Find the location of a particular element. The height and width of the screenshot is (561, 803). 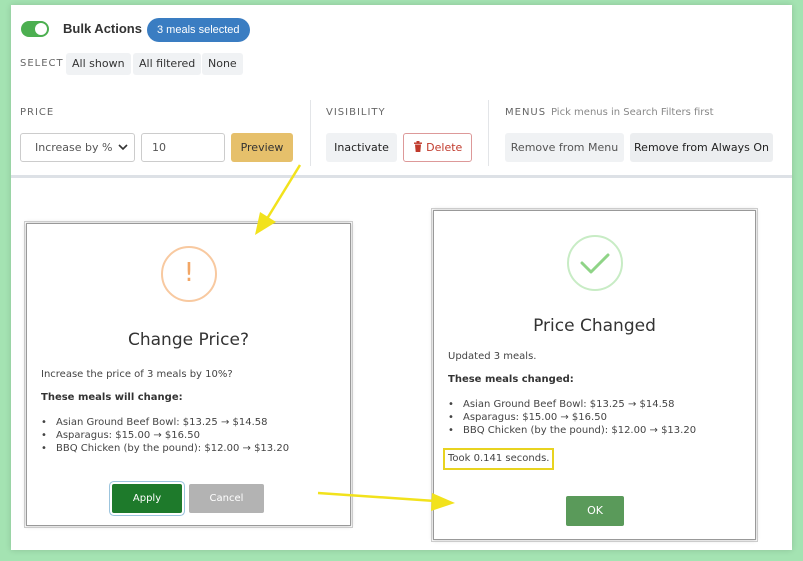

price-amount-input: 10 is located at coordinates (183, 147).